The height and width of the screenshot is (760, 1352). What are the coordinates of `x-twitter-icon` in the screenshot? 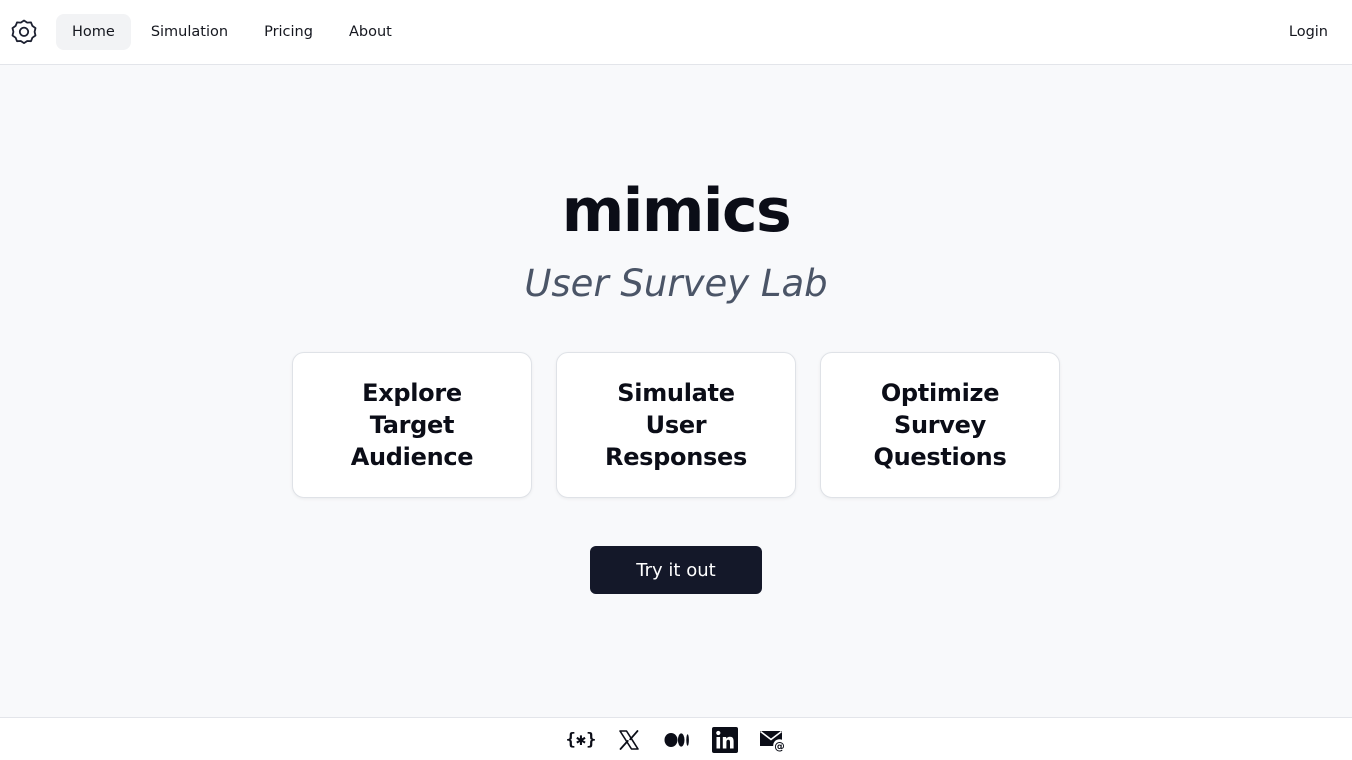 It's located at (629, 740).